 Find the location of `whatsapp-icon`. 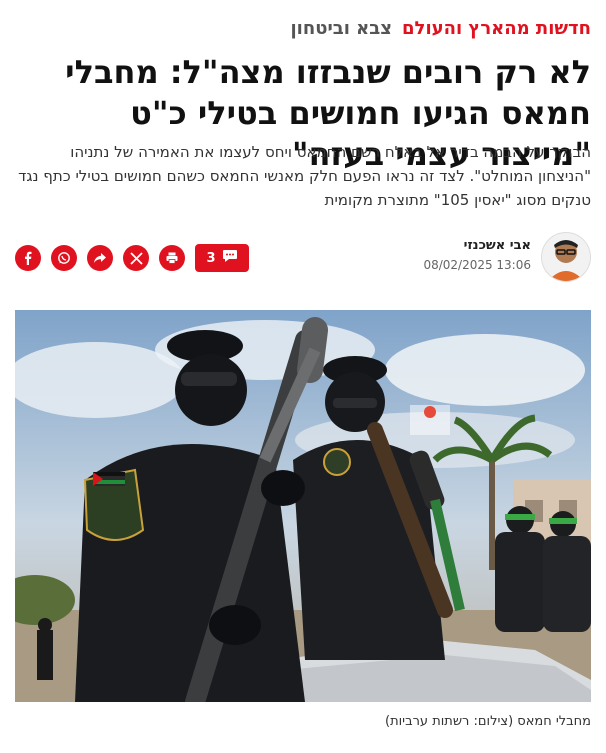

whatsapp-icon is located at coordinates (64, 258).